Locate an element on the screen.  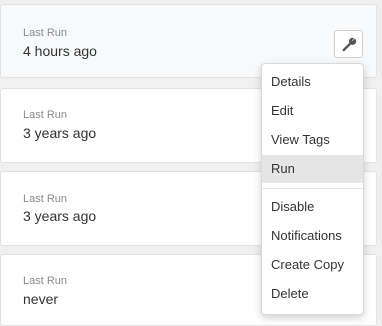
last-run-value: 4 hours ago is located at coordinates (60, 51).